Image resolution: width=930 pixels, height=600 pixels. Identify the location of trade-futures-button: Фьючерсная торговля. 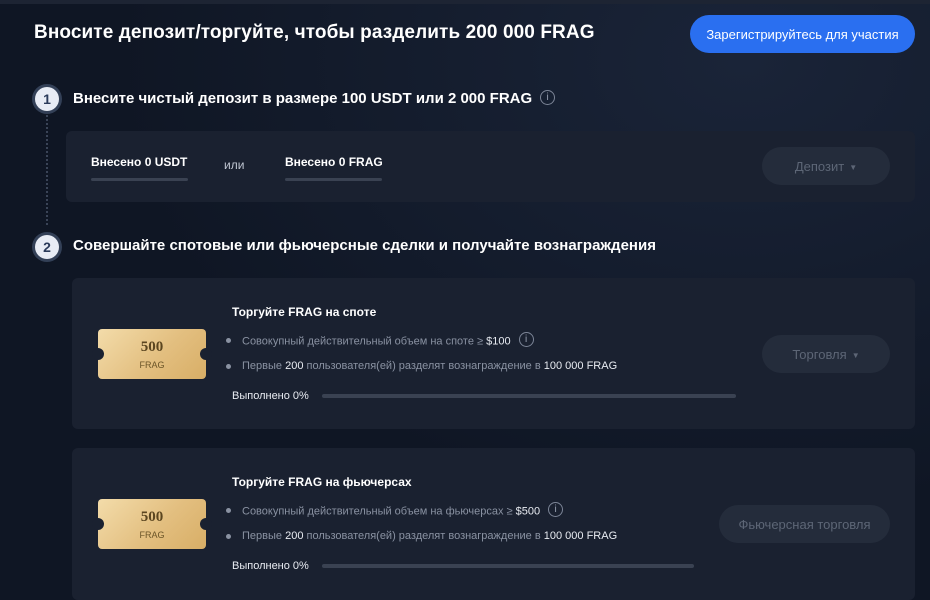
(804, 524).